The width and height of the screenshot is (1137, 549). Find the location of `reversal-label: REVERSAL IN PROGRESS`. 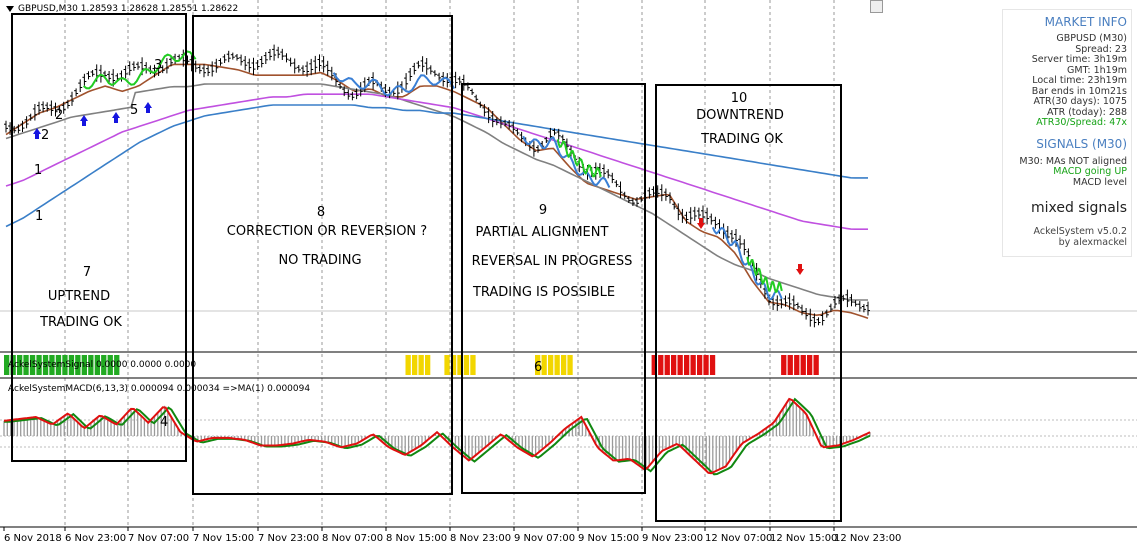

reversal-label: REVERSAL IN PROGRESS is located at coordinates (552, 261).